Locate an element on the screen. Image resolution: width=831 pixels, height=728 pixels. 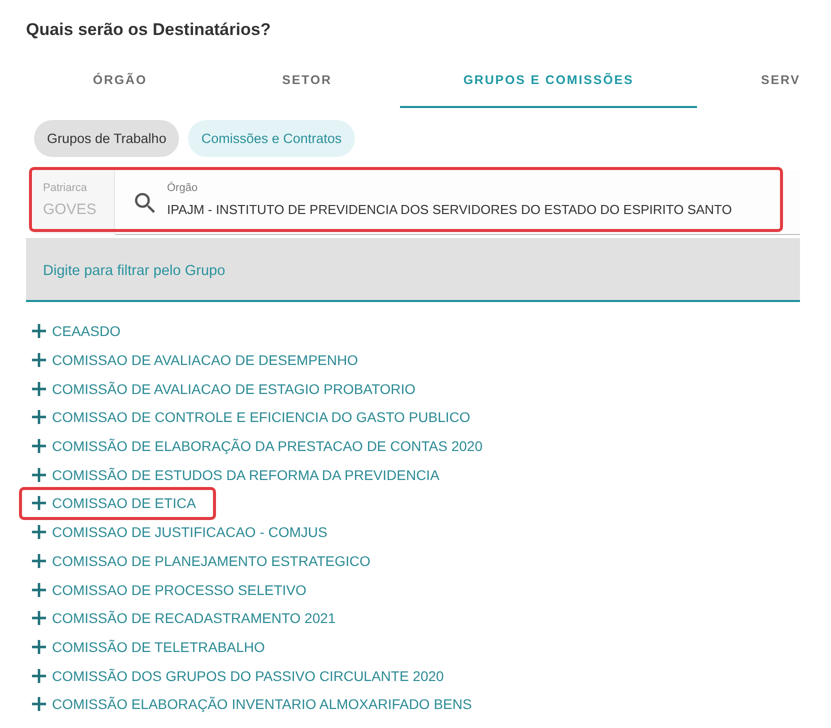
tab: SERV is located at coordinates (748, 84).